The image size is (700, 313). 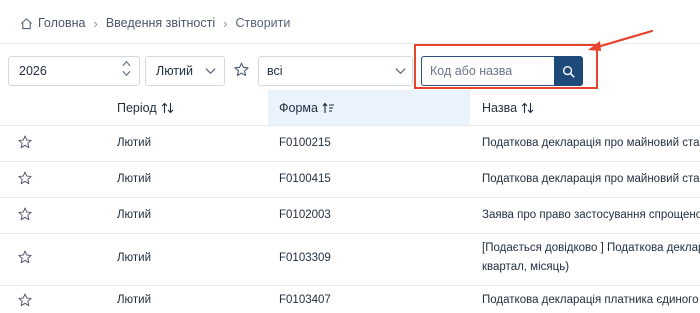 What do you see at coordinates (305, 300) in the screenshot?
I see `cell-form: F0103407` at bounding box center [305, 300].